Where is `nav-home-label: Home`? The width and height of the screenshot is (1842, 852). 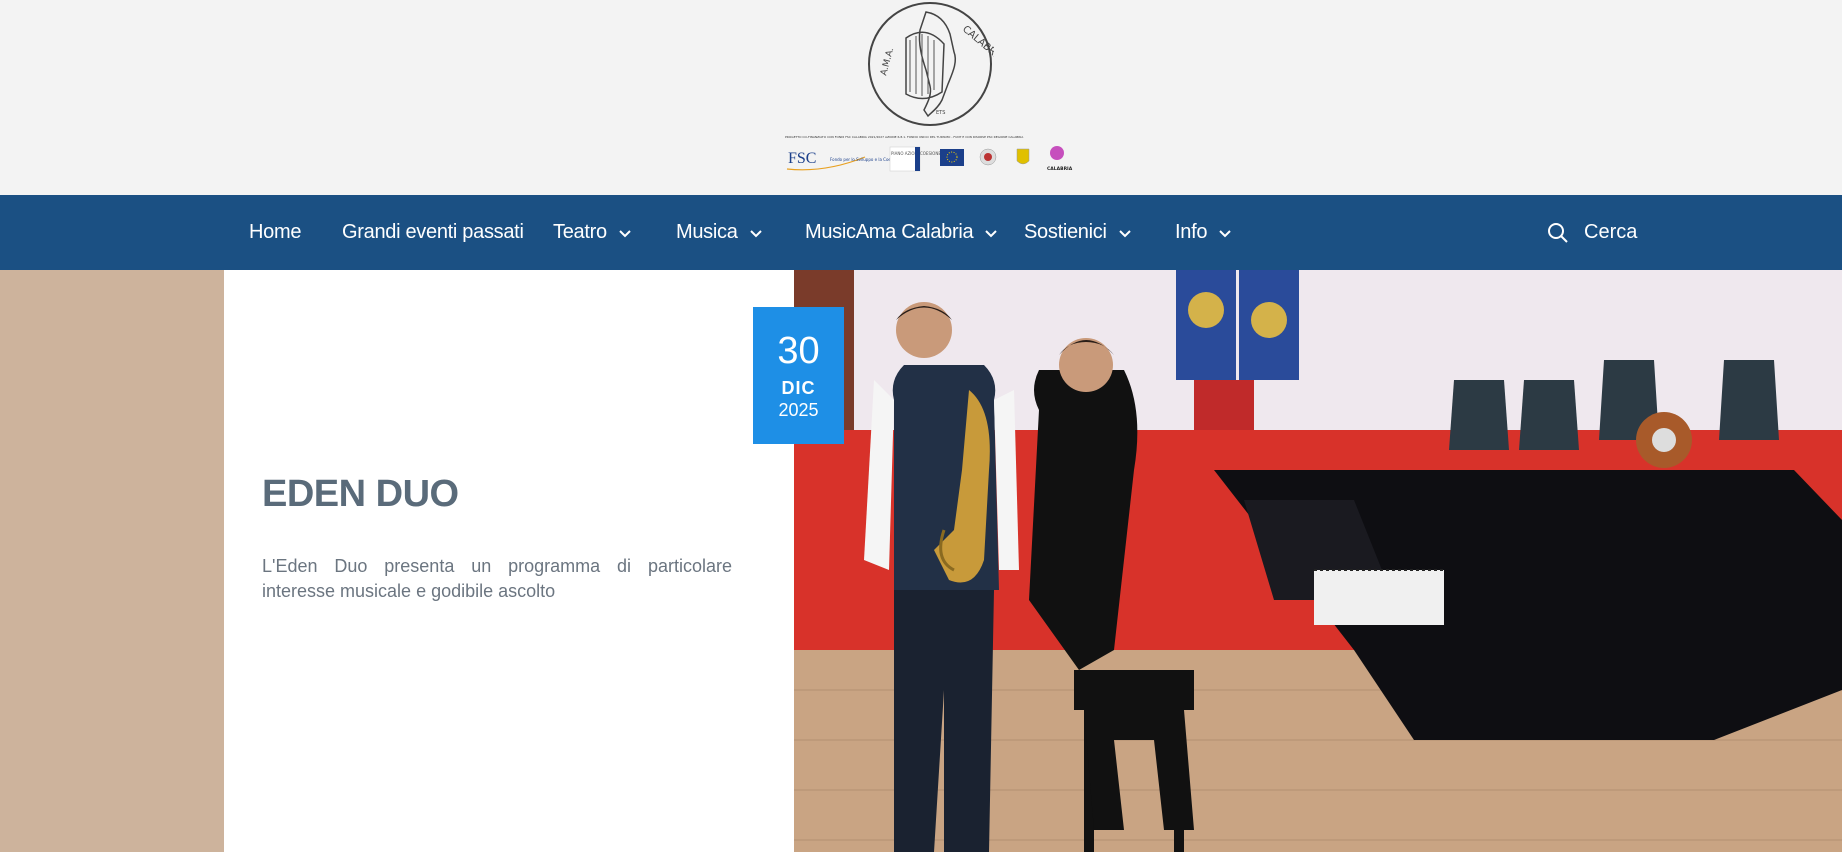 nav-home-label: Home is located at coordinates (275, 232).